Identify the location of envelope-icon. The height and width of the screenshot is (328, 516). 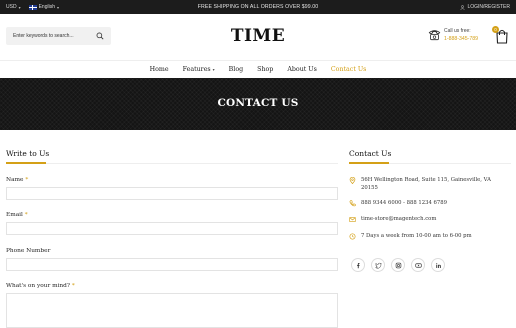
(352, 219).